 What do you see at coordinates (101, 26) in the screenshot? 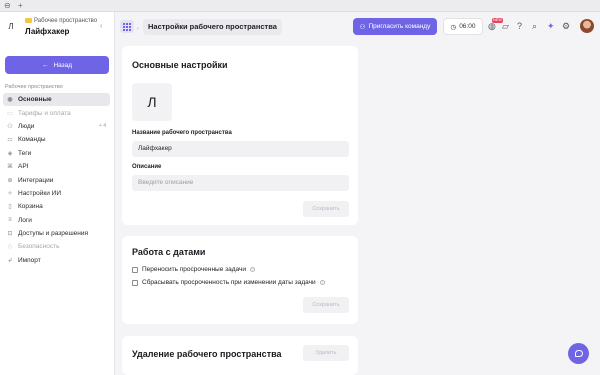
I see `collapse-sidebar-icon: ‹` at bounding box center [101, 26].